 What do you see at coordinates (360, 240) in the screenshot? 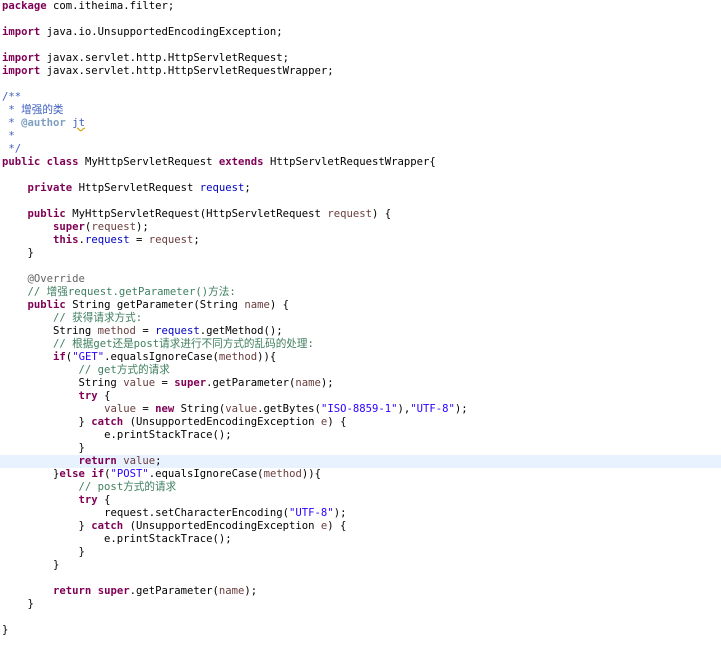
I see `code-line-assign: this.request = request;` at bounding box center [360, 240].